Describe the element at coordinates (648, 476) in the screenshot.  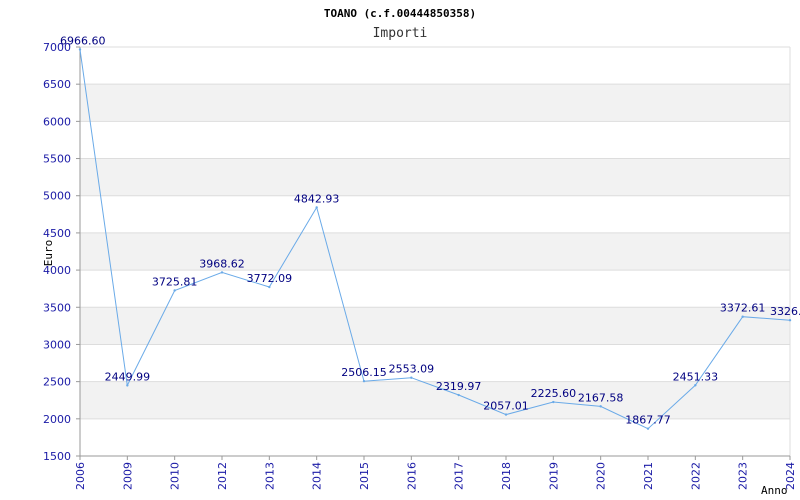
I see `x-tick-label: 2021` at that location.